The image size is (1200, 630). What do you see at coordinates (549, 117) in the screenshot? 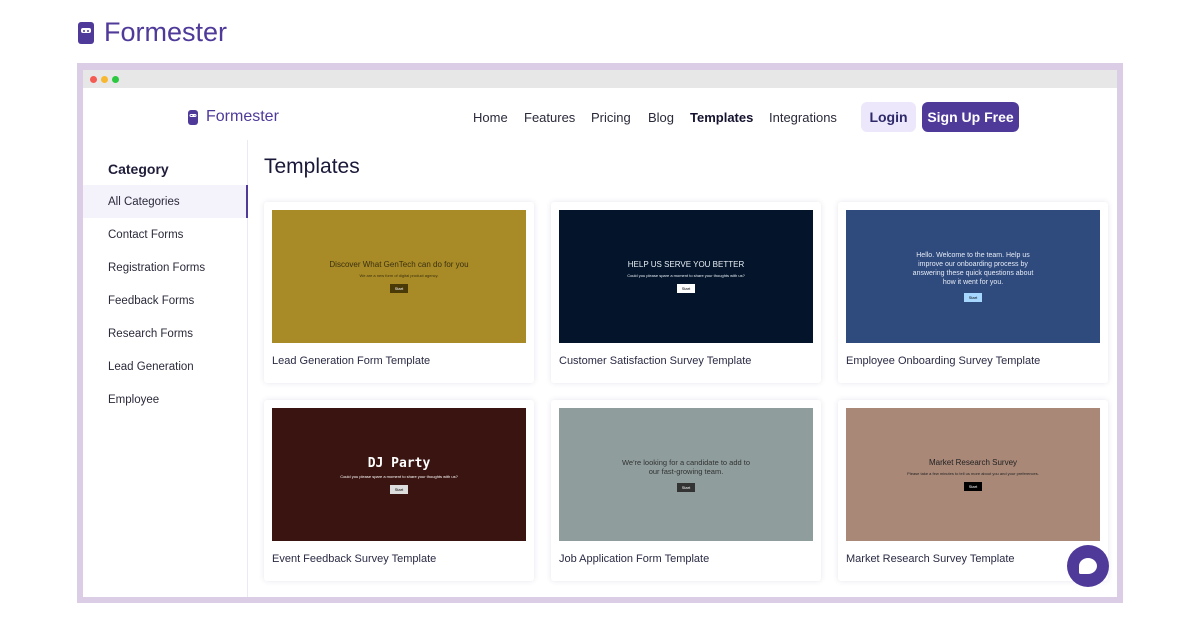
I see `nav-features: Features` at bounding box center [549, 117].